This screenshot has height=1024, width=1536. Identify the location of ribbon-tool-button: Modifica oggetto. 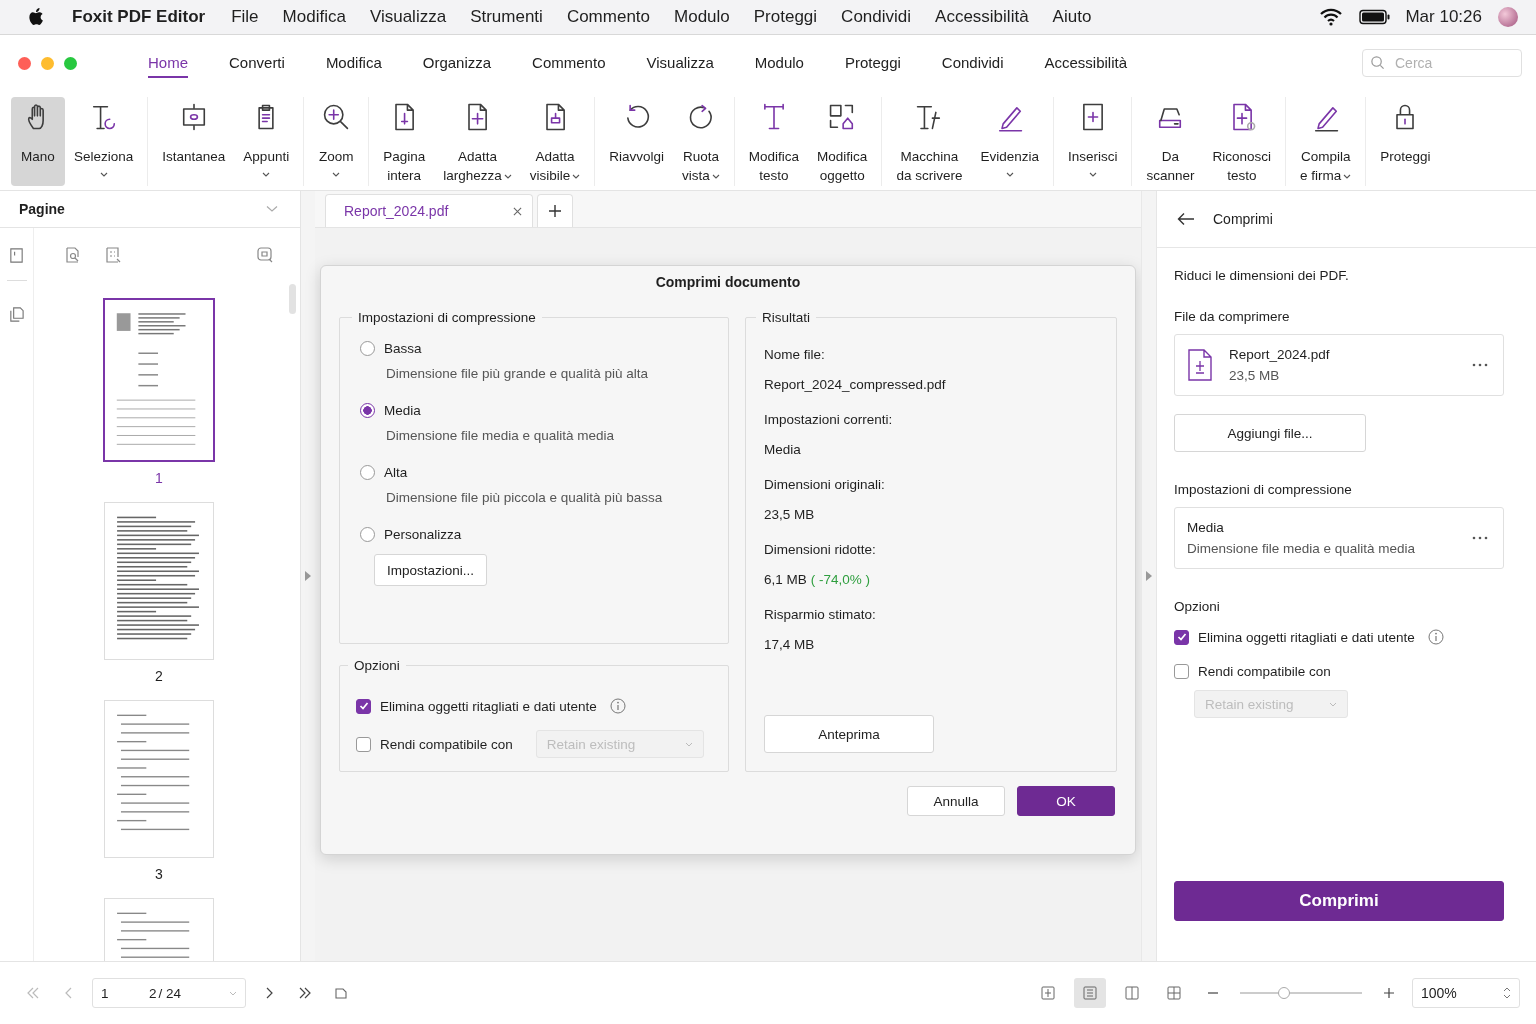
(842, 141).